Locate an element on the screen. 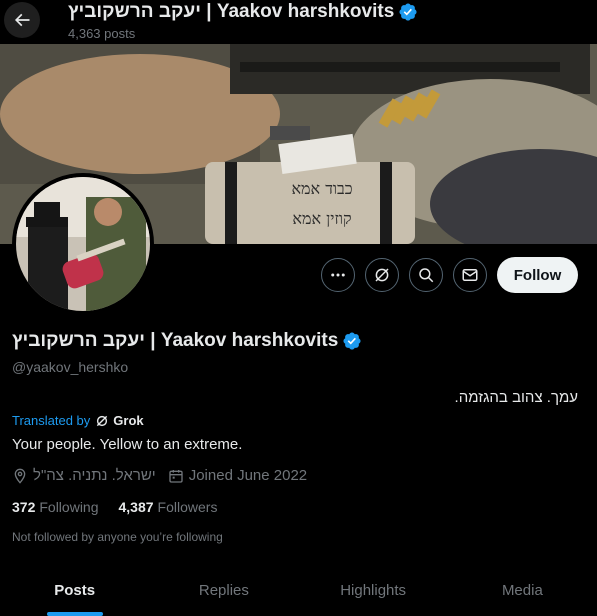 The width and height of the screenshot is (597, 616). following-label: Following is located at coordinates (69, 507).